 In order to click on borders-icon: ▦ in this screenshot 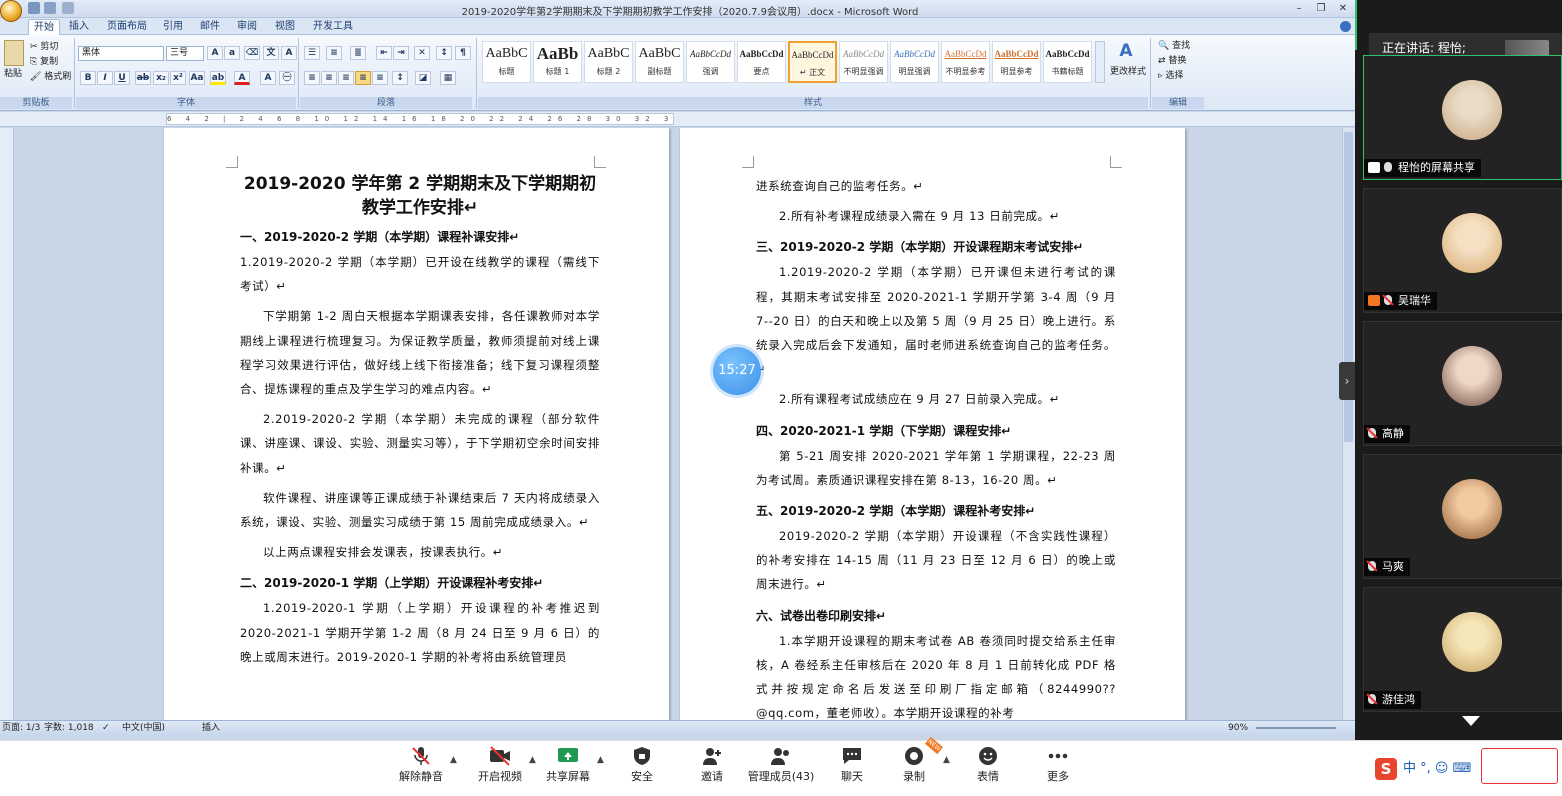, I will do `click(448, 78)`.